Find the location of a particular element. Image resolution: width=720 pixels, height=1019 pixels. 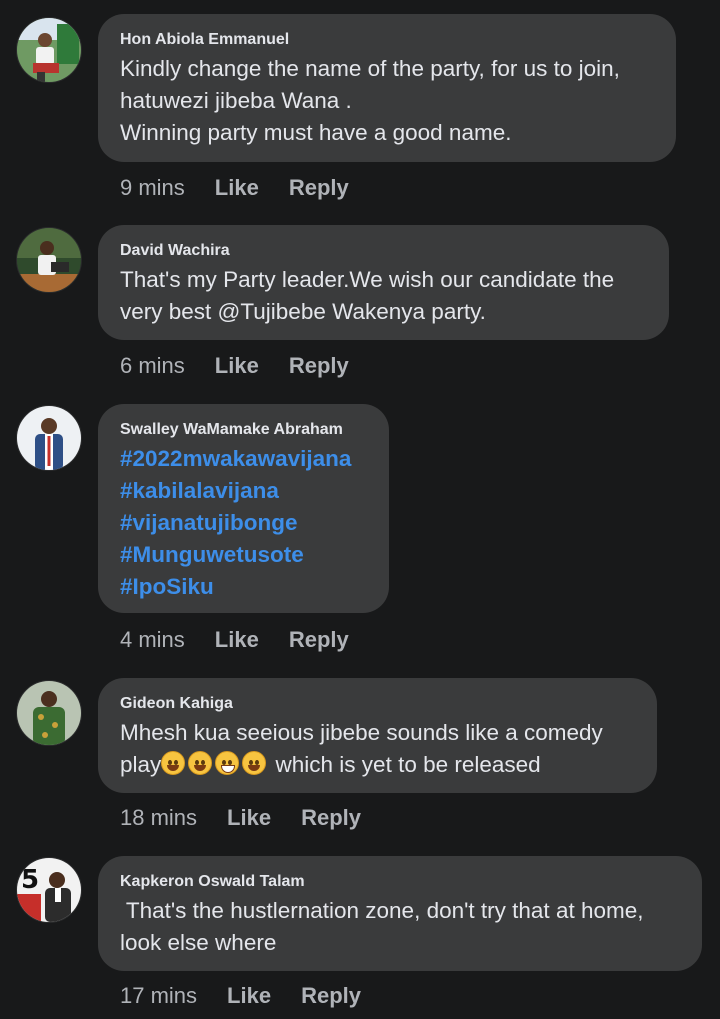

hashtag-link: #IpoSiku is located at coordinates (243, 587).